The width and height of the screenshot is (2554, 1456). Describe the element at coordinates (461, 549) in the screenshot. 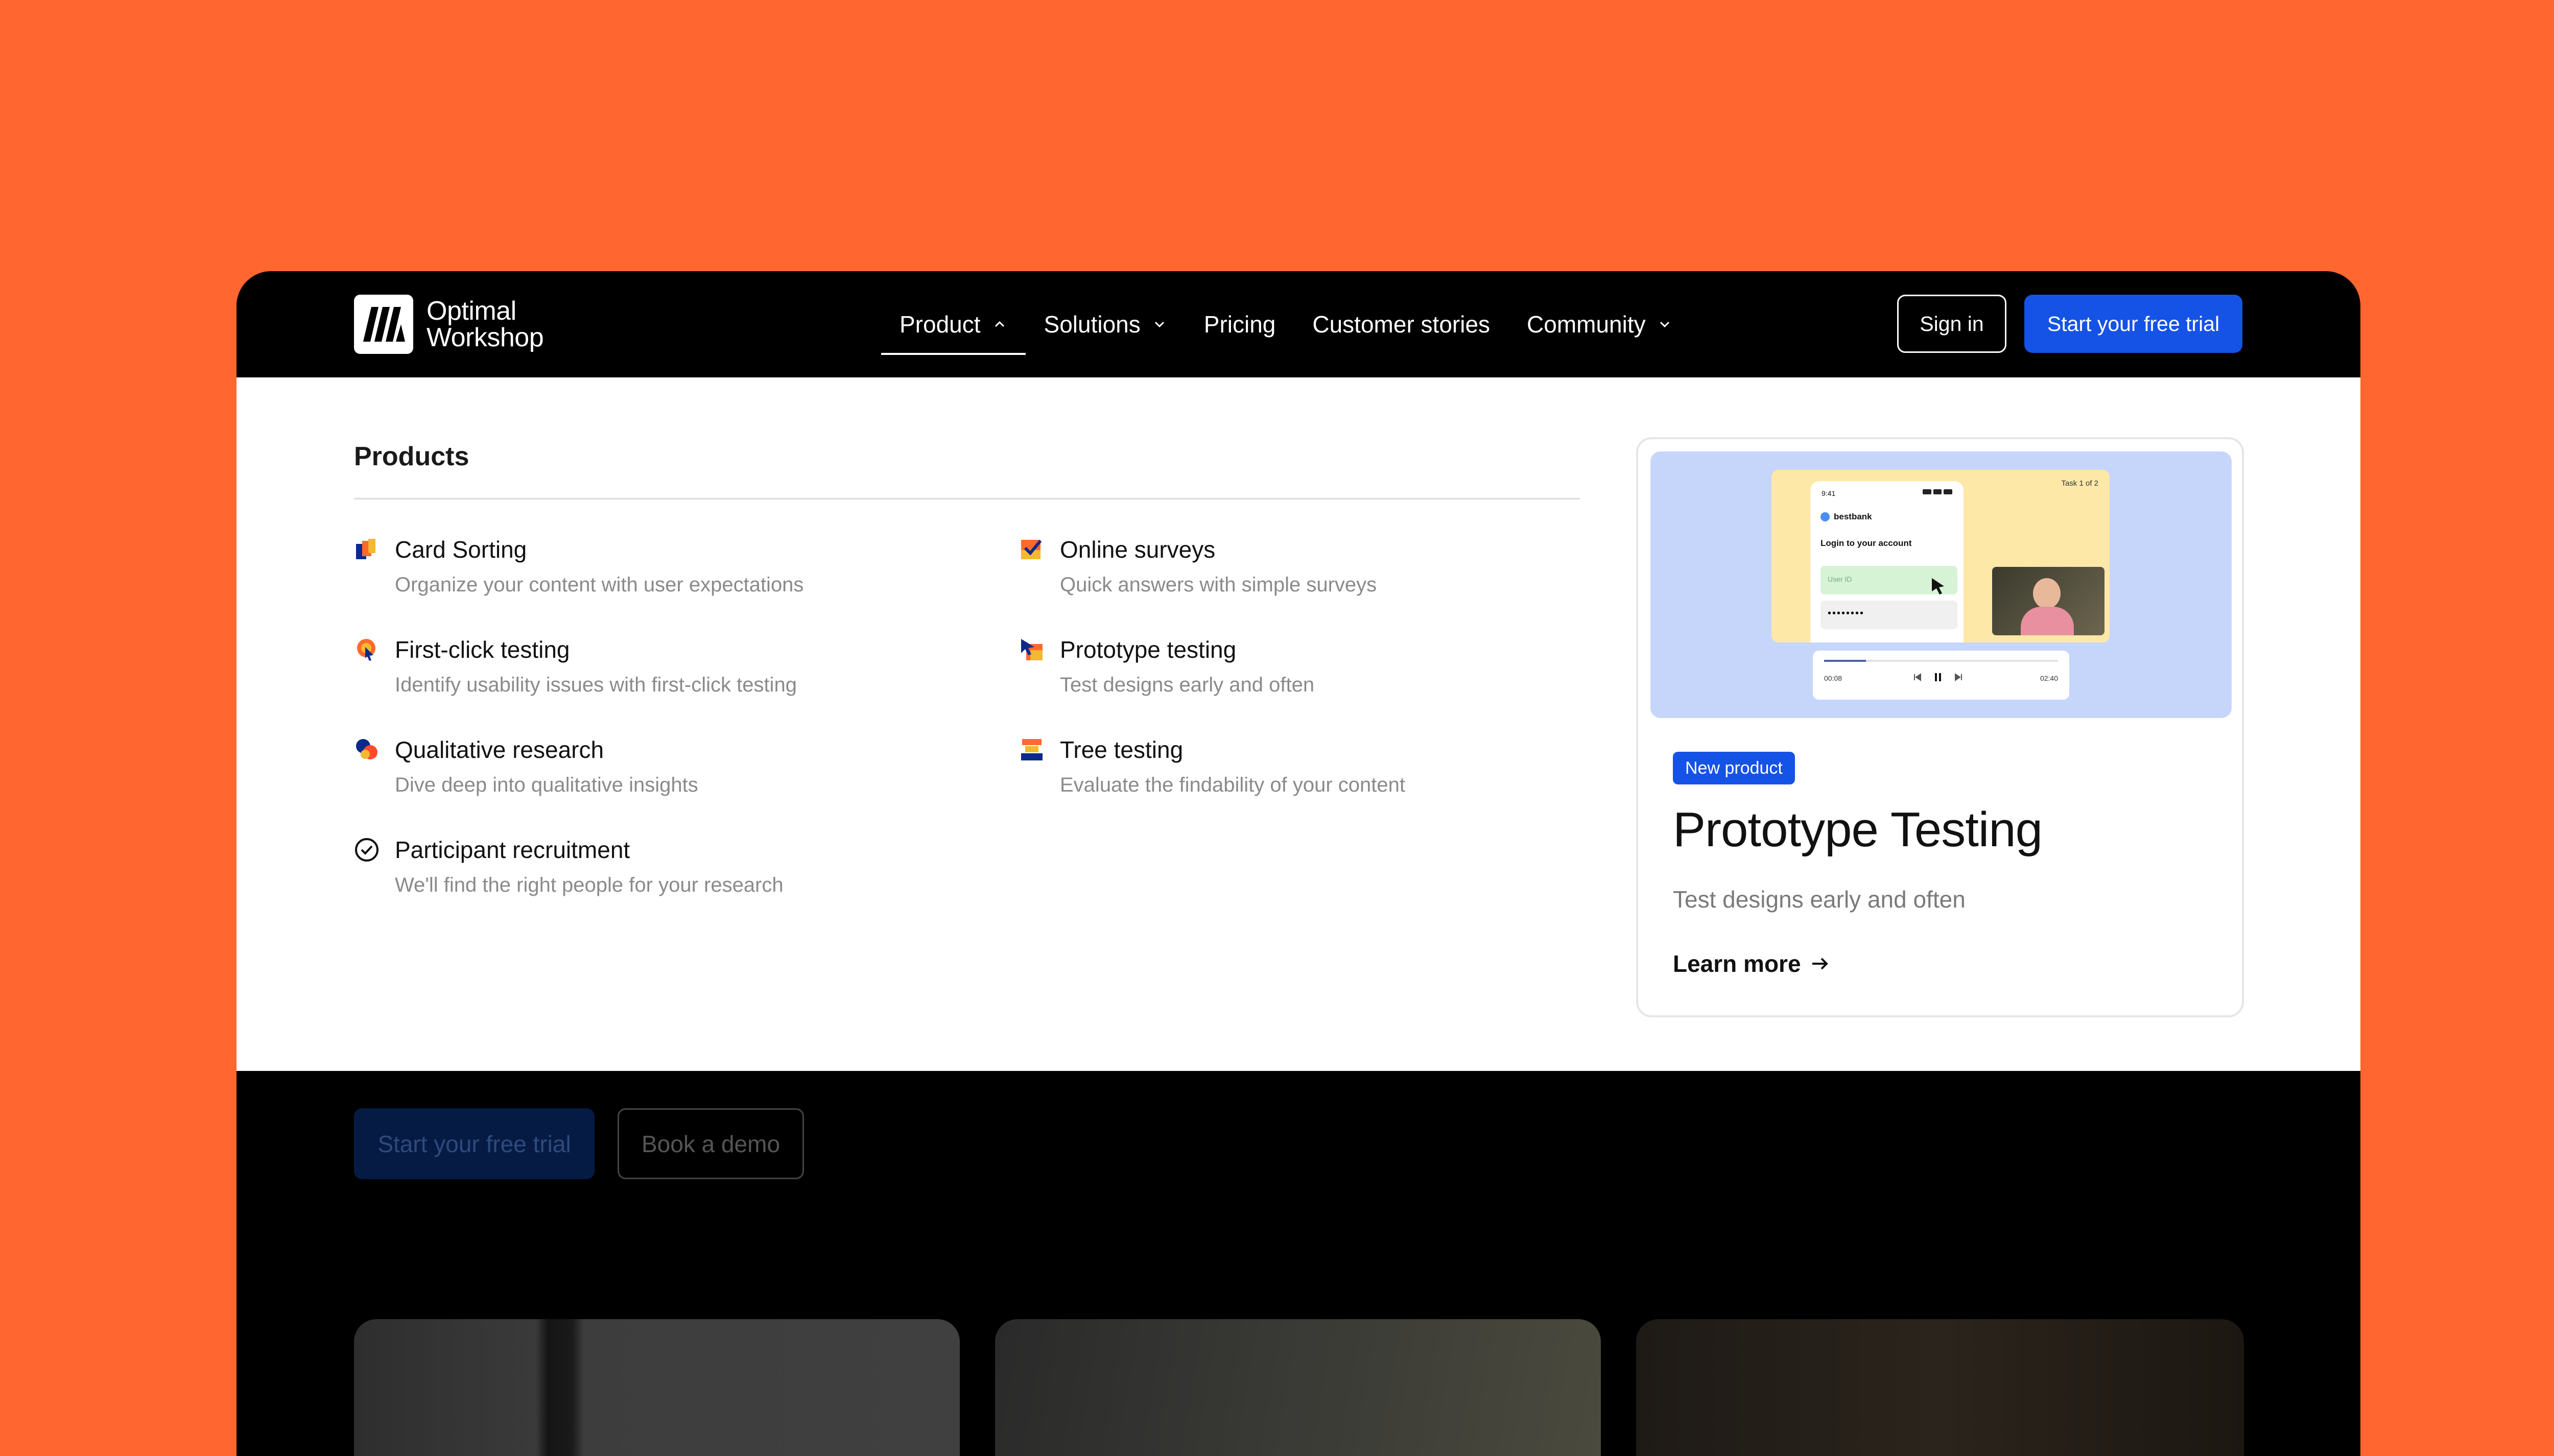

I see `item-title: Card Sorting` at that location.